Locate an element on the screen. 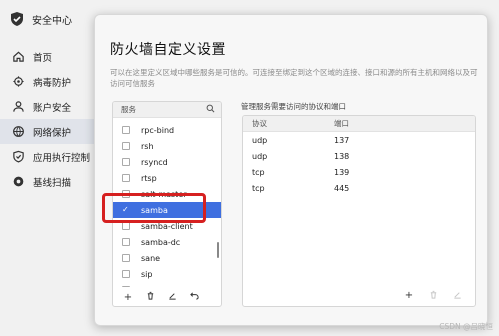 This screenshot has height=336, width=499. app-title-bar: 安全中心 is located at coordinates (40, 19).